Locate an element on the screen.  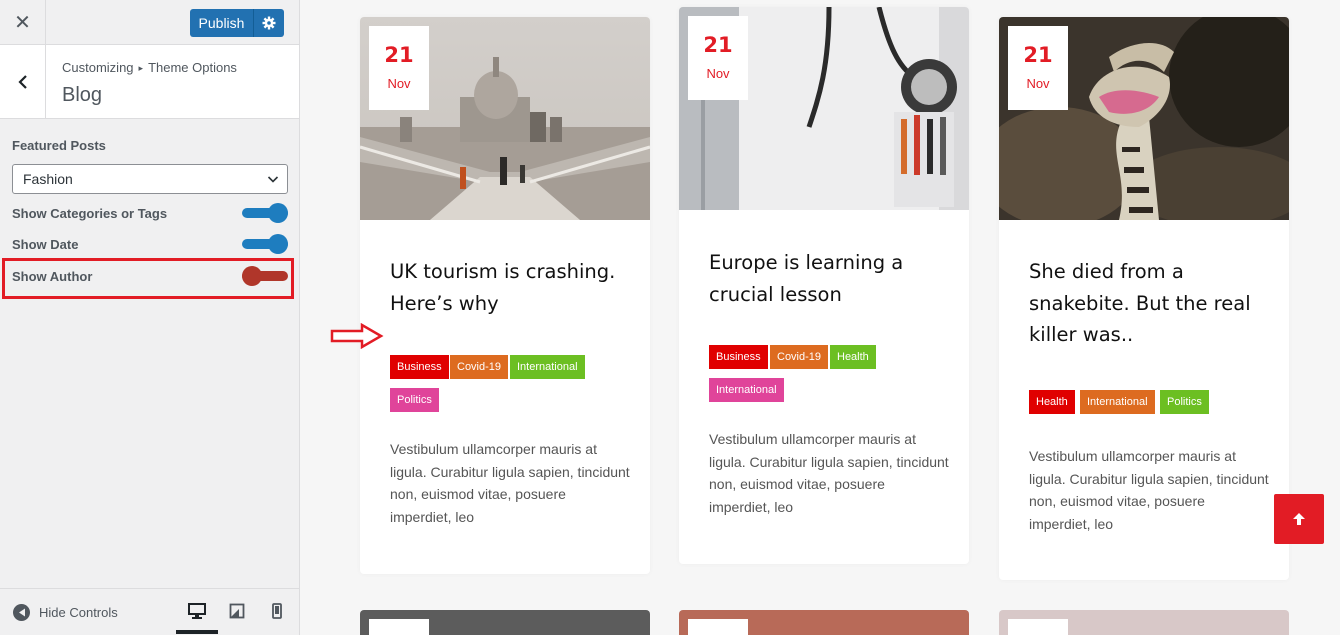
desktop-icon is located at coordinates (197, 611).